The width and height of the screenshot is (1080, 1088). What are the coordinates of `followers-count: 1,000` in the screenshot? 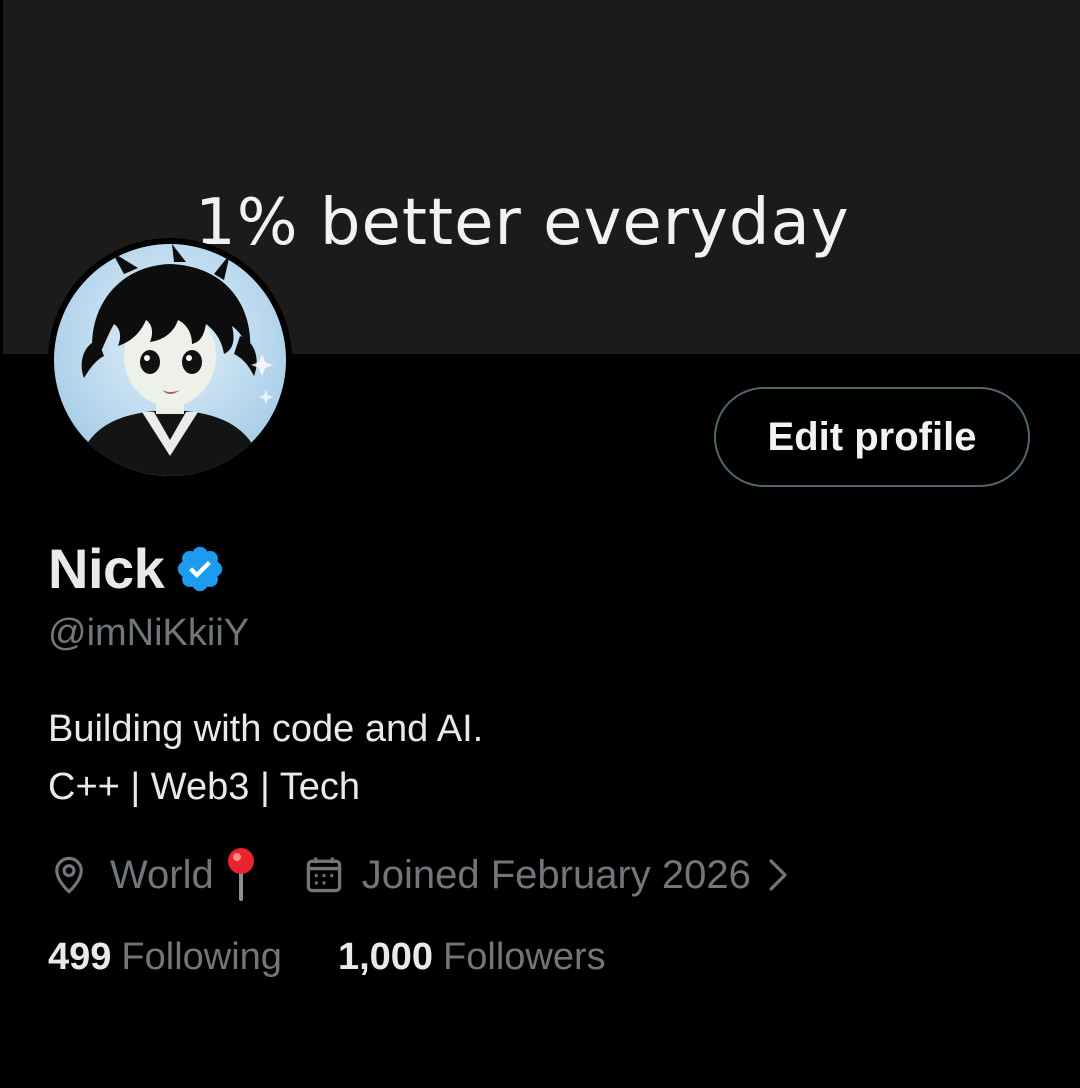 It's located at (385, 957).